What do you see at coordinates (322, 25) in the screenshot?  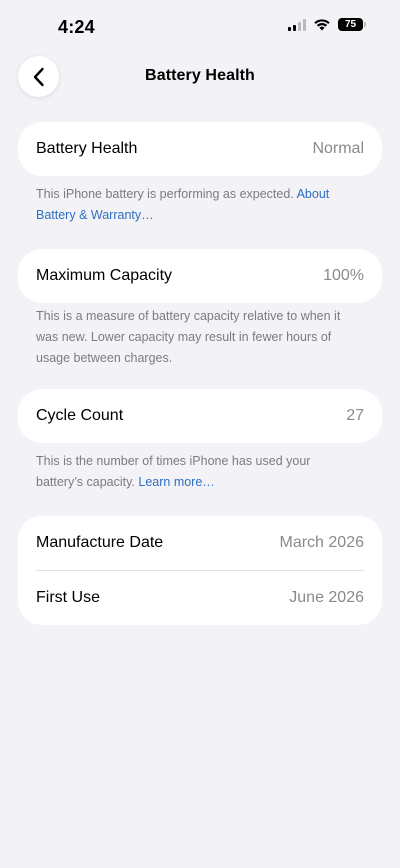 I see `wifi-icon` at bounding box center [322, 25].